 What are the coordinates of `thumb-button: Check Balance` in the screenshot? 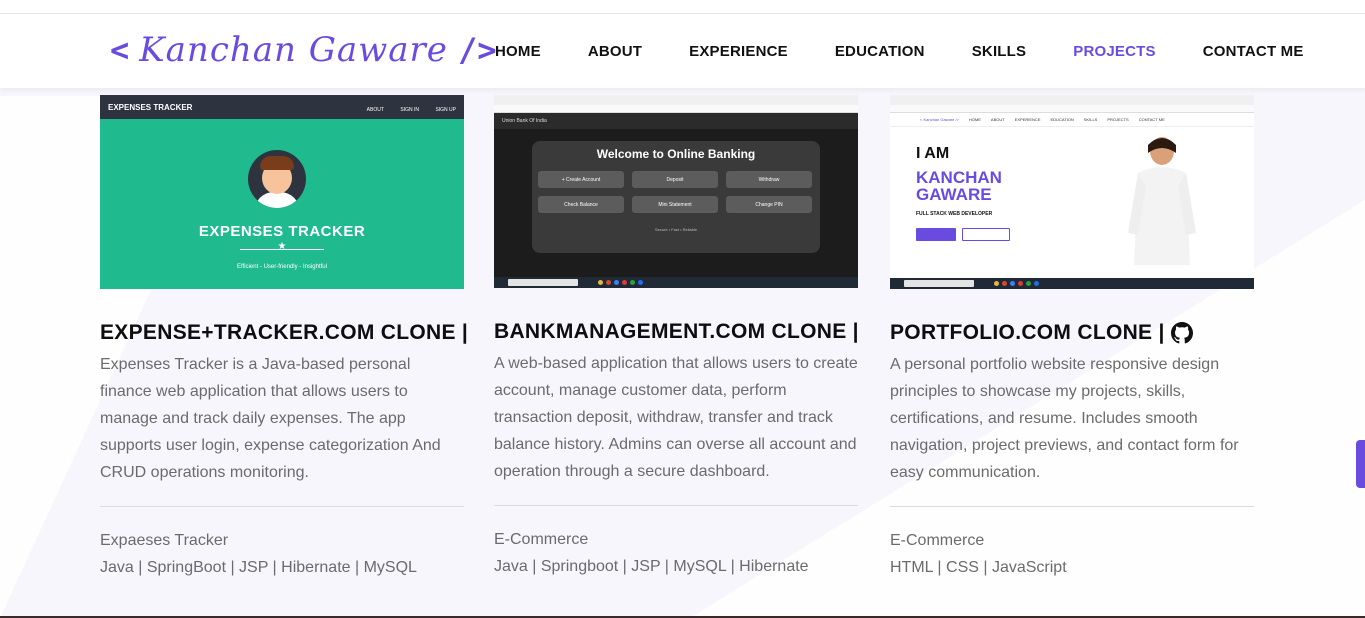 It's located at (581, 204).